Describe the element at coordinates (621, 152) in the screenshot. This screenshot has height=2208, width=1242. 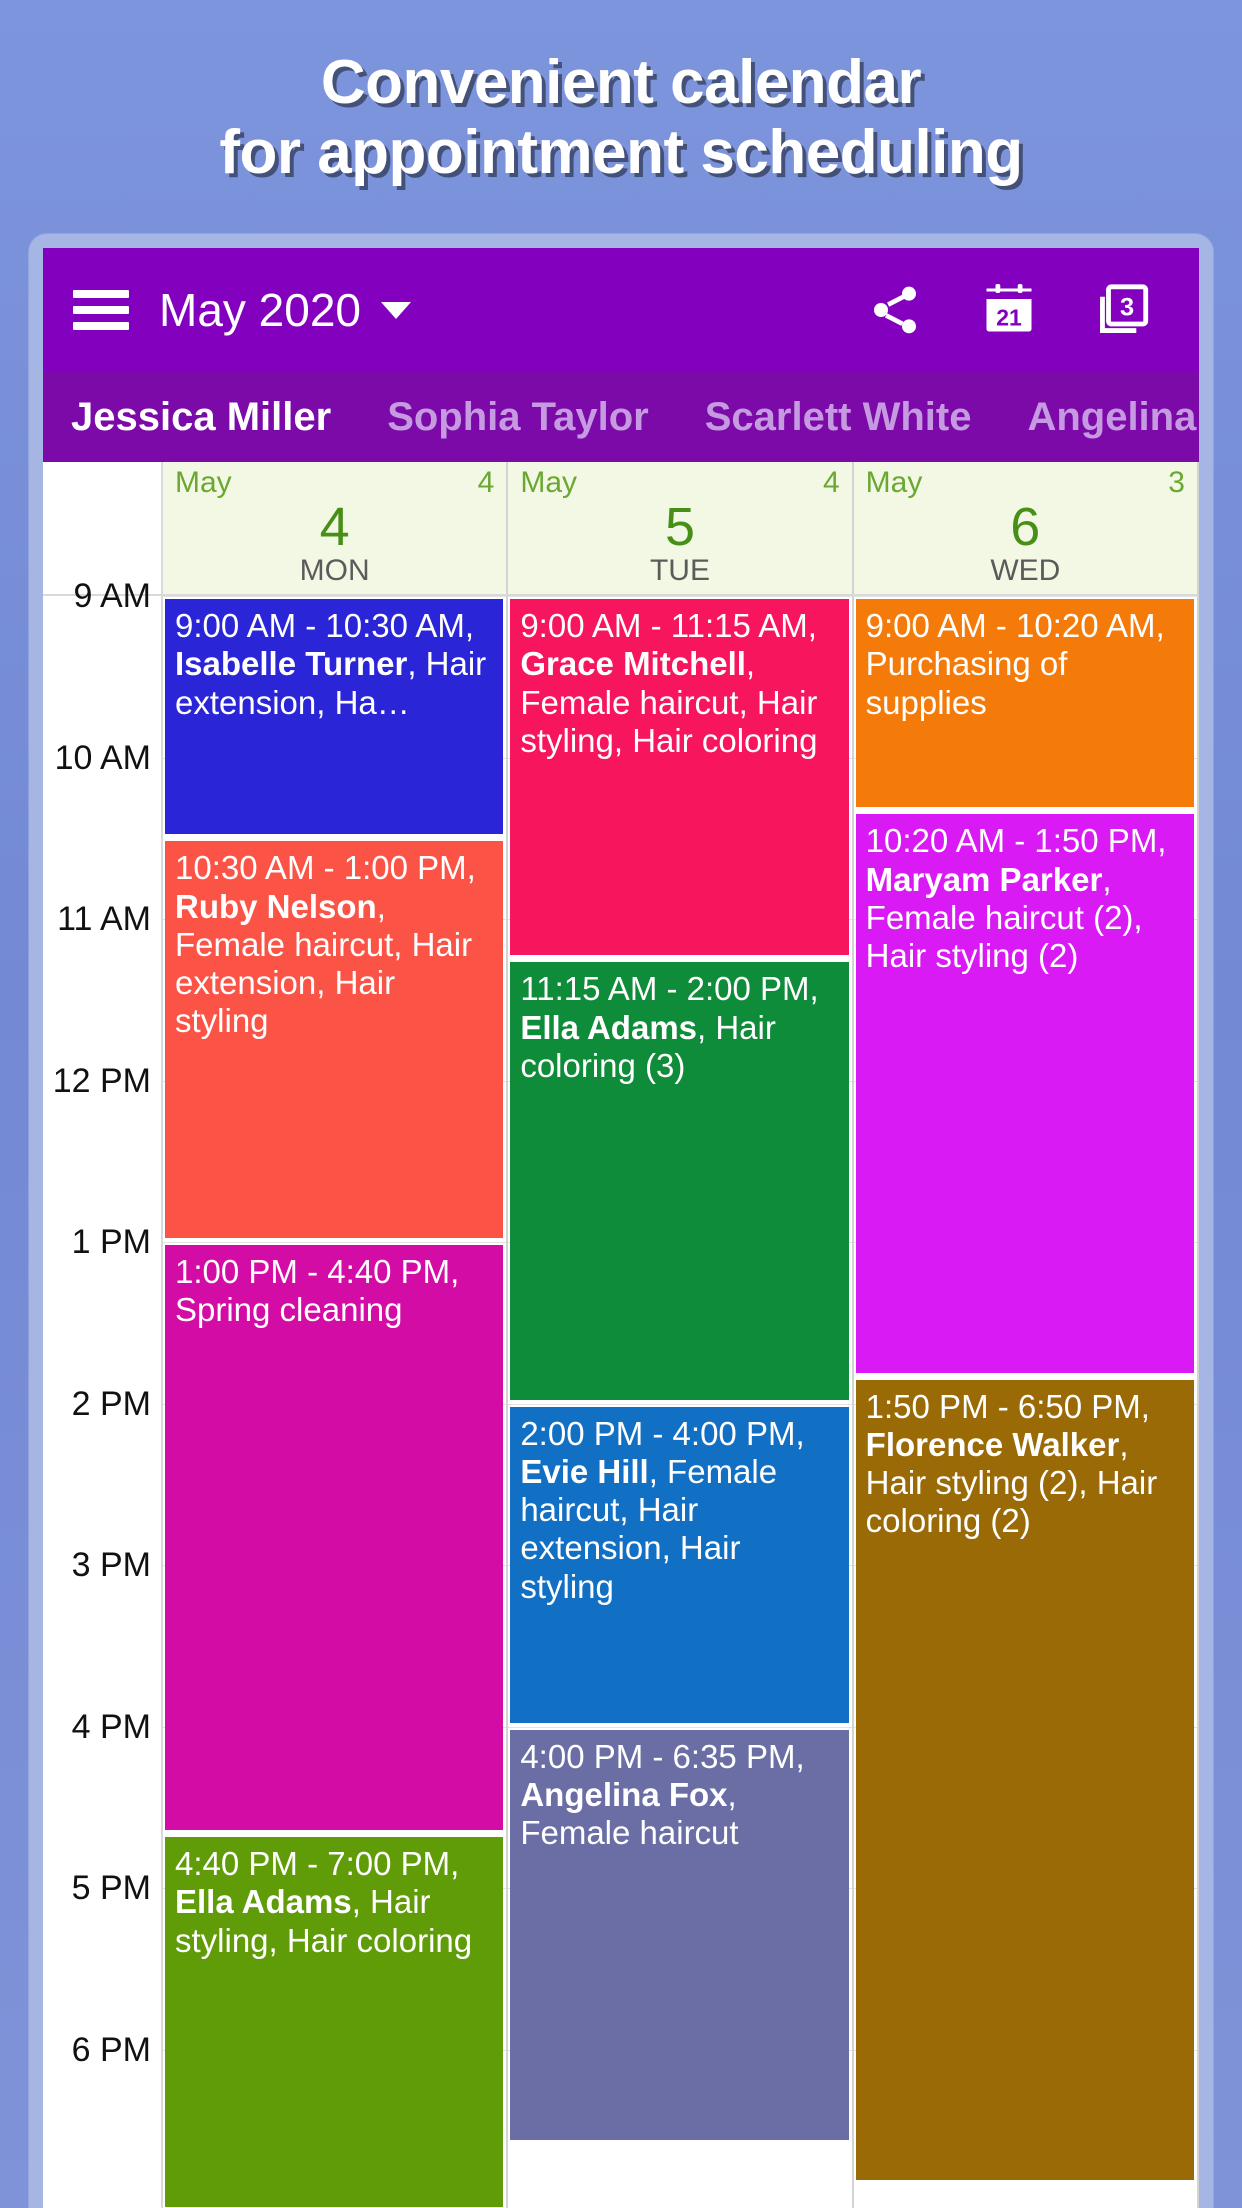
I see `promo-heading-line-2: for appointment scheduling` at that location.